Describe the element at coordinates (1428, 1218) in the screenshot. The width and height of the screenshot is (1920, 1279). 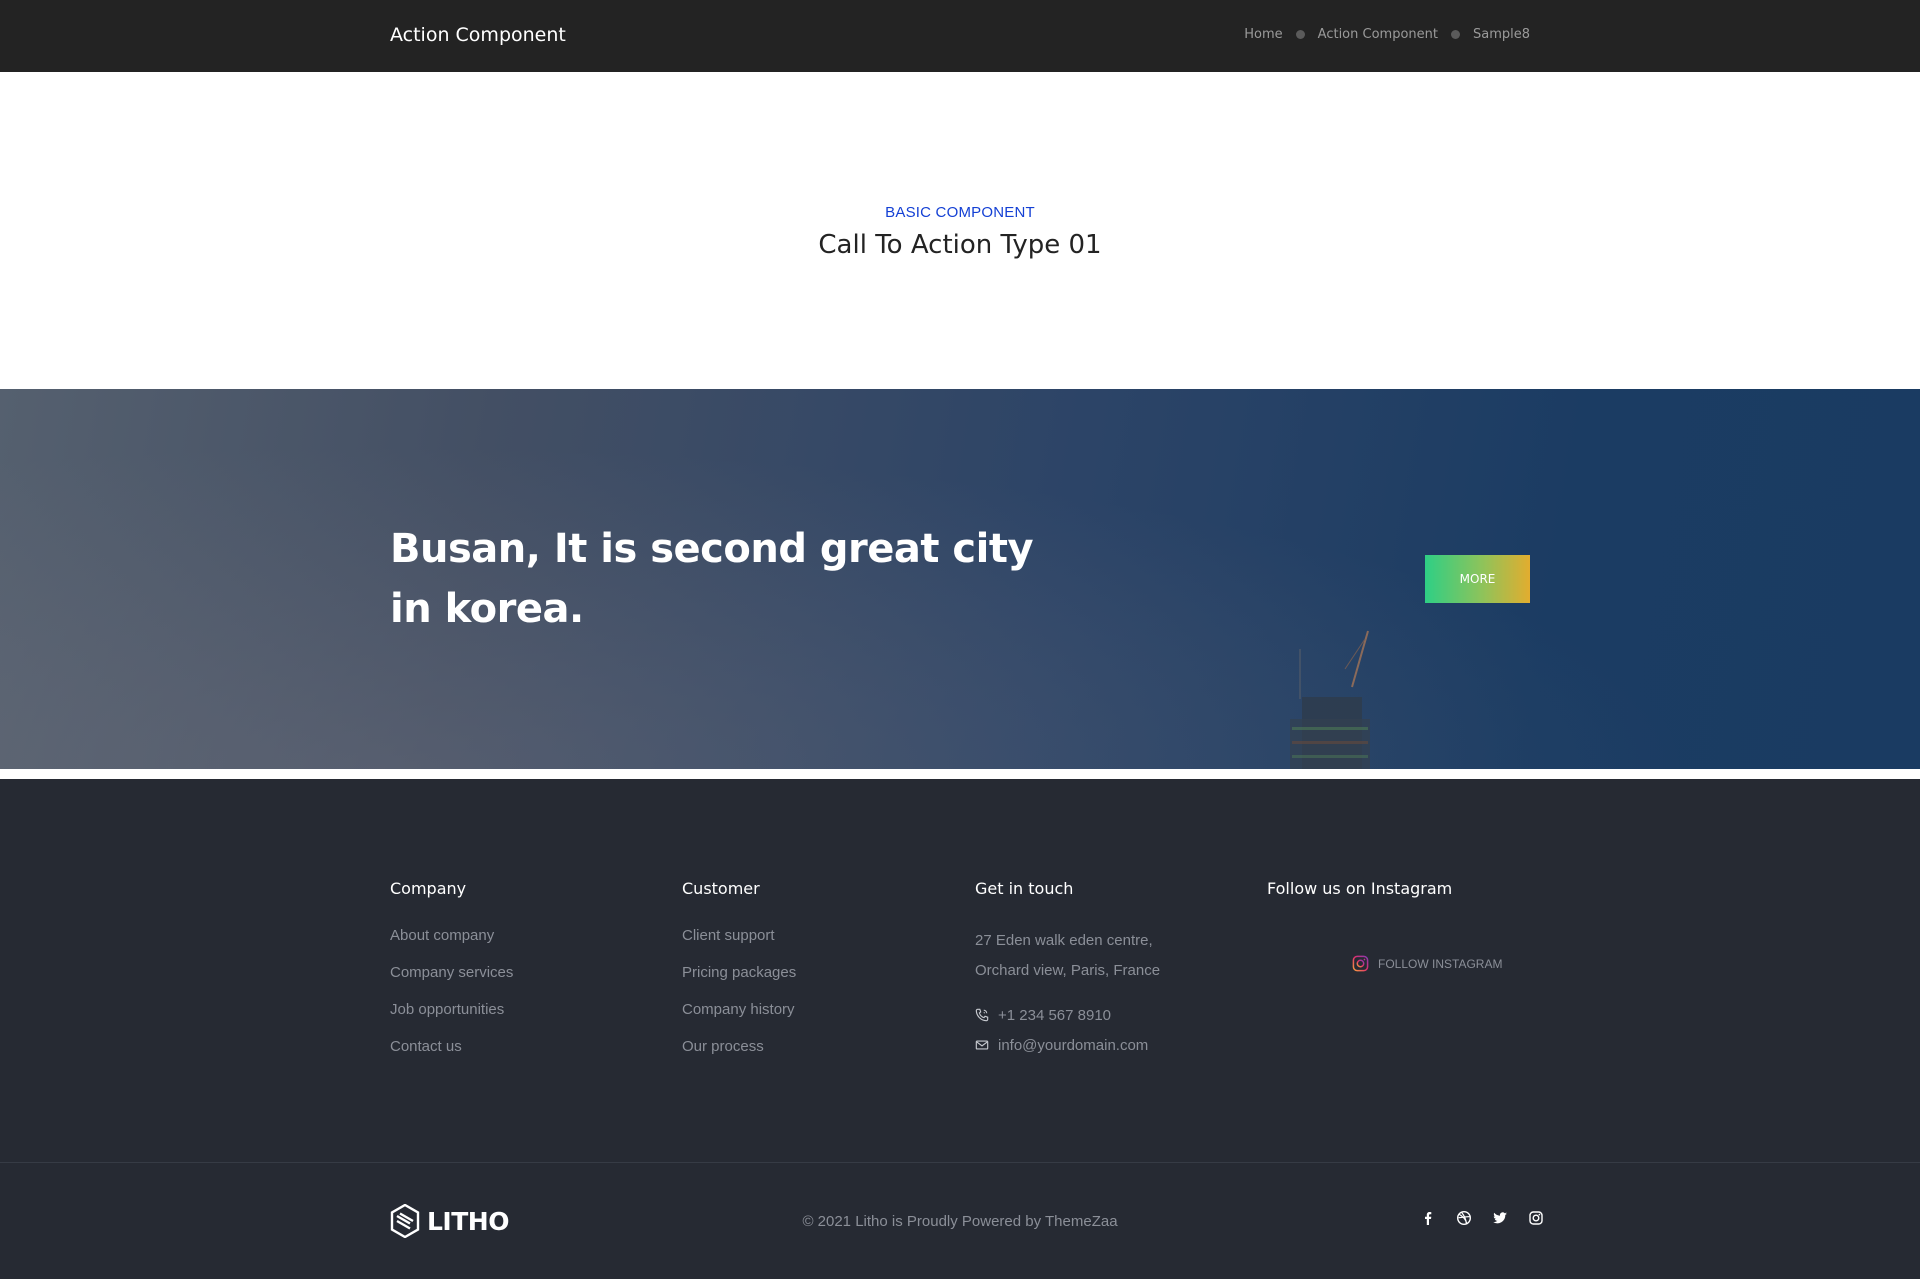
I see `facebook-icon` at that location.